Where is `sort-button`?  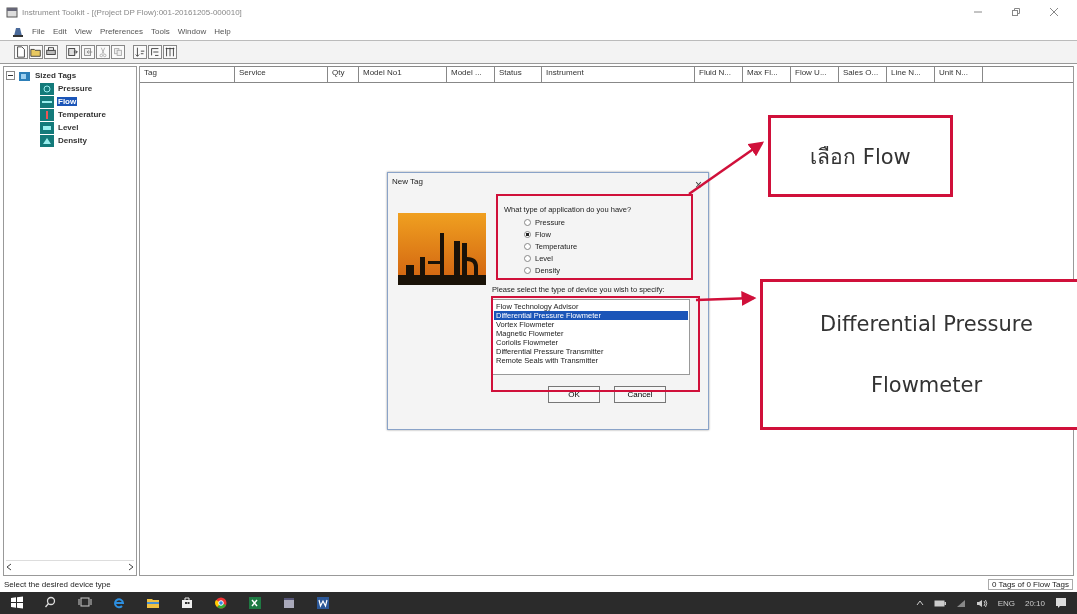 sort-button is located at coordinates (140, 52).